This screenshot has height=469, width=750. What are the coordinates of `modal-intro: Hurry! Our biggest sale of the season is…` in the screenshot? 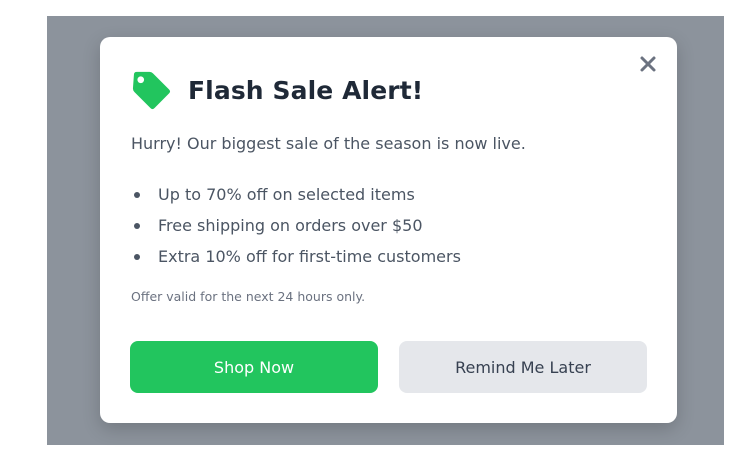 It's located at (328, 143).